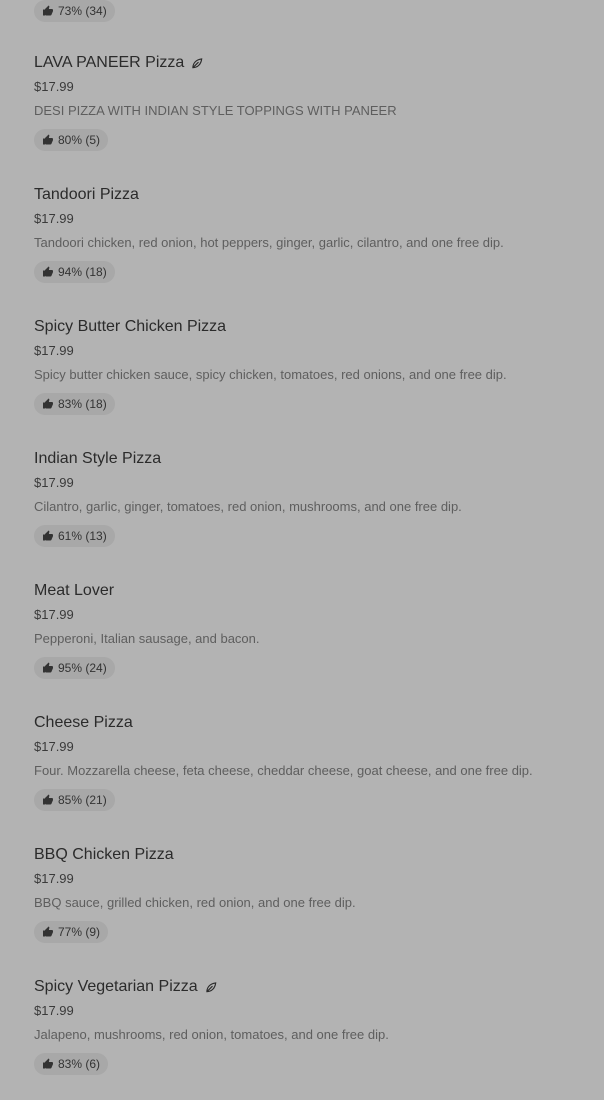 The height and width of the screenshot is (1100, 604). Describe the element at coordinates (104, 854) in the screenshot. I see `item-name: BBQ Chicken Pizza` at that location.